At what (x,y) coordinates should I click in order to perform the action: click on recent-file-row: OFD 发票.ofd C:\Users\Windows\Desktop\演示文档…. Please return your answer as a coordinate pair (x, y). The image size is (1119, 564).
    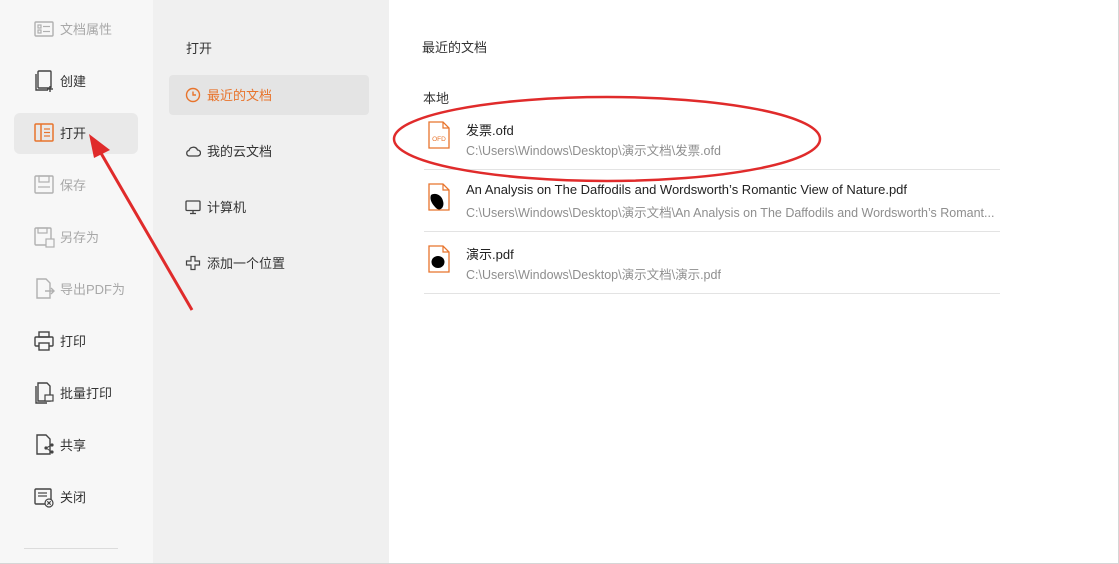
    Looking at the image, I should click on (712, 139).